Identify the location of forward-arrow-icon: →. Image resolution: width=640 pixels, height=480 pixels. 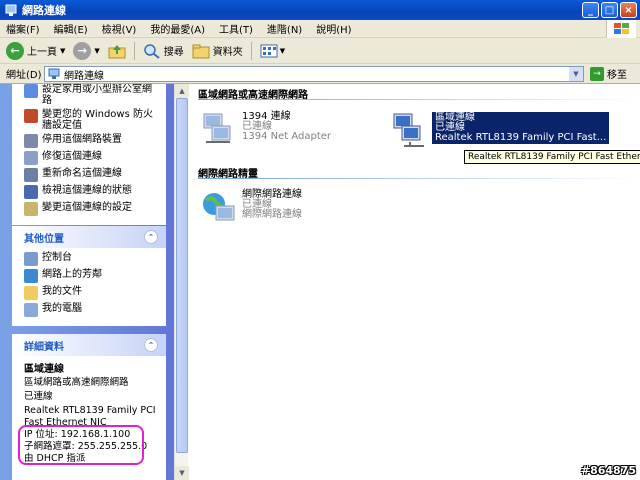
(82, 50).